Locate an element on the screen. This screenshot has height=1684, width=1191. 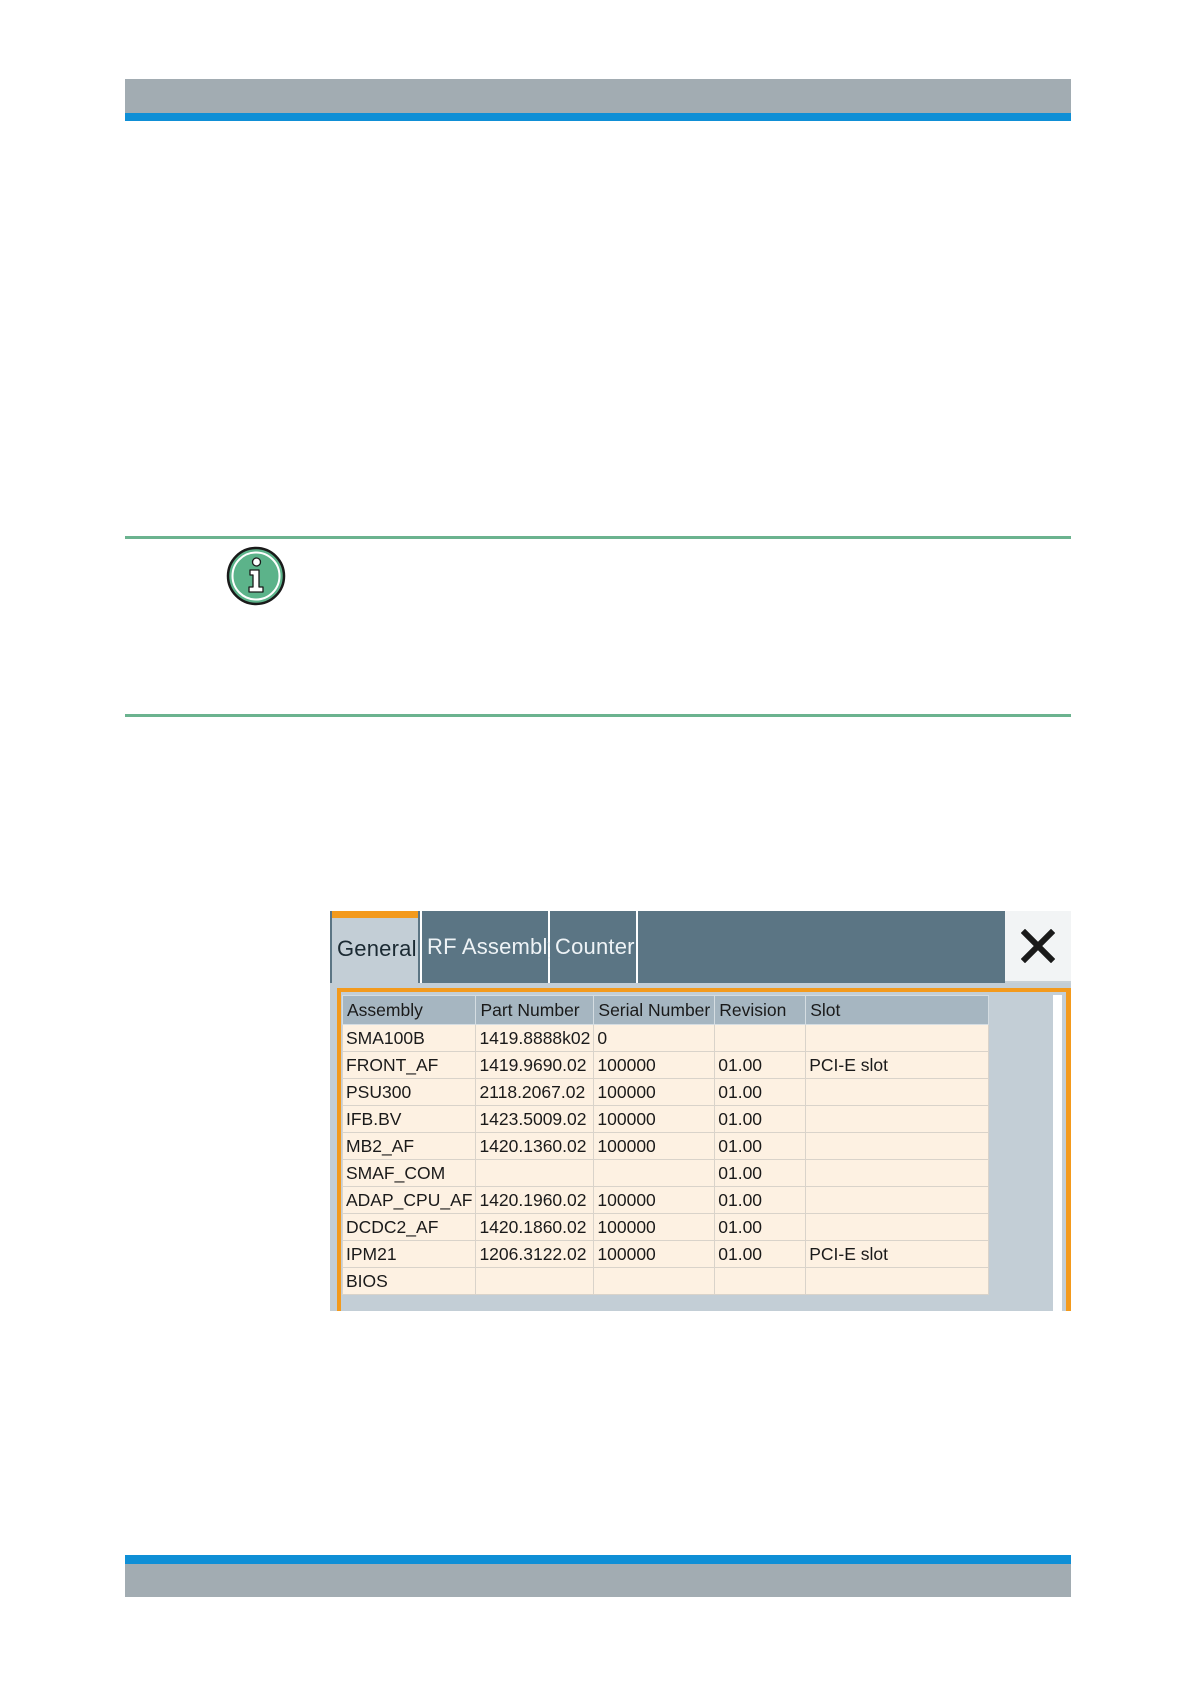
page-footer-bar is located at coordinates (598, 1580).